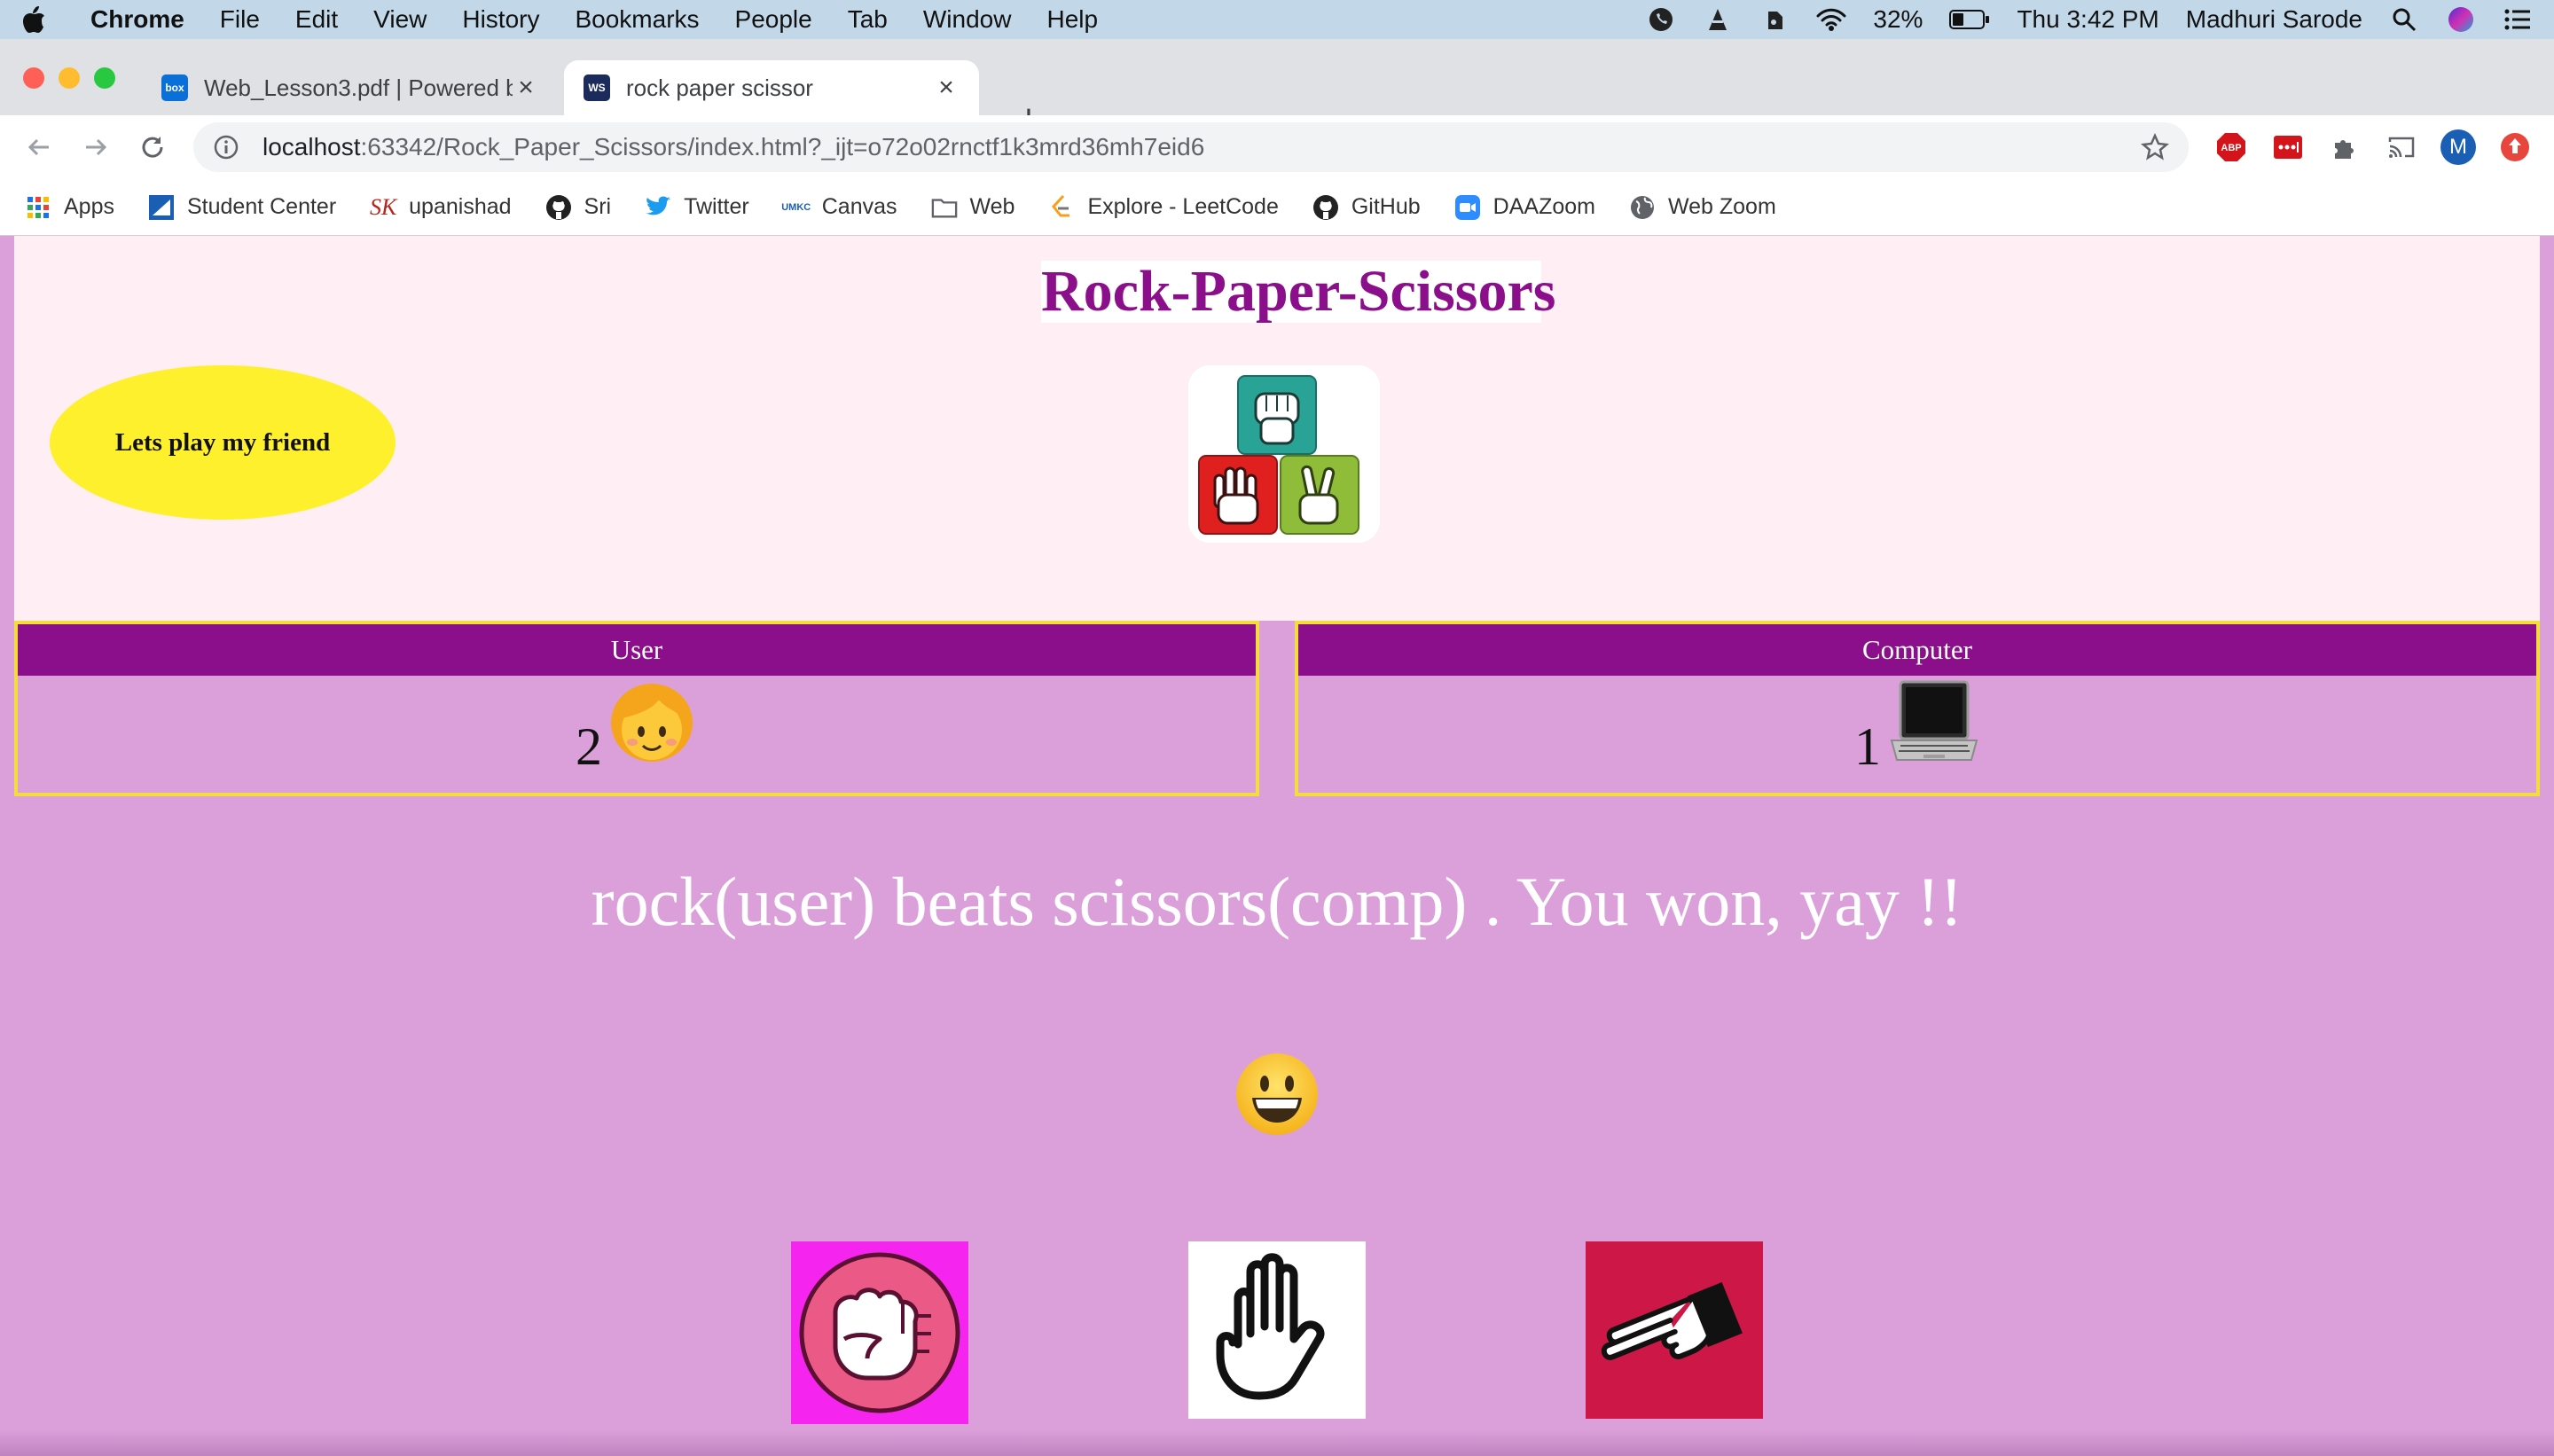 The width and height of the screenshot is (2554, 1456). I want to click on bookmark-web-zoom: Web Zoom, so click(1702, 207).